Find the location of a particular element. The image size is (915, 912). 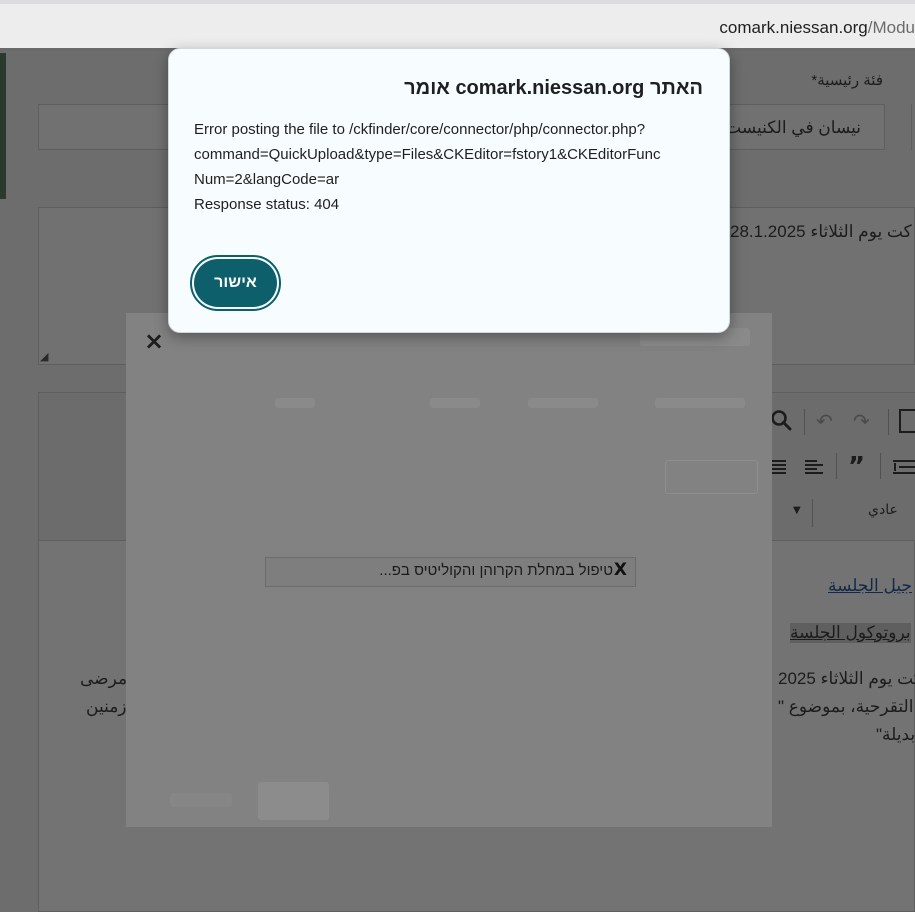

redo-icon: ↷ is located at coordinates (861, 421).